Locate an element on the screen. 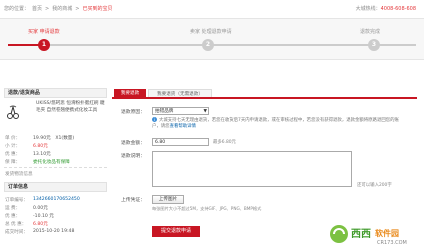  info-icon: i is located at coordinates (154, 119).